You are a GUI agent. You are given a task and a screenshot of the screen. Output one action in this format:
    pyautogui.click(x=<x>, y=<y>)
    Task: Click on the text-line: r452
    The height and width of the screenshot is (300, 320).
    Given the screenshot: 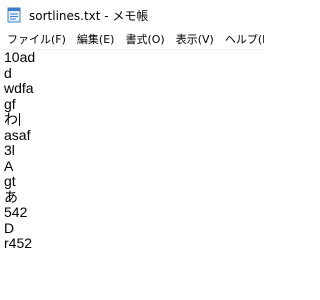 What is the action you would take?
    pyautogui.click(x=134, y=243)
    